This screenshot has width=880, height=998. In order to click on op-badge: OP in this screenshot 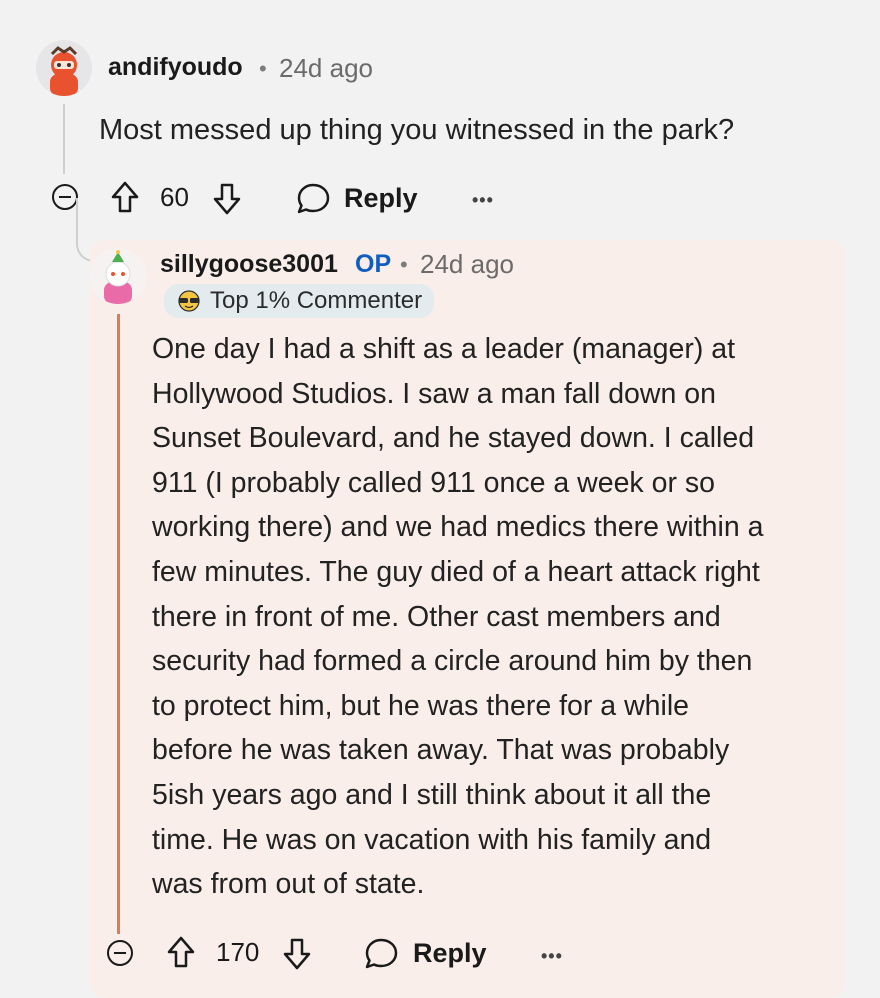, I will do `click(373, 264)`.